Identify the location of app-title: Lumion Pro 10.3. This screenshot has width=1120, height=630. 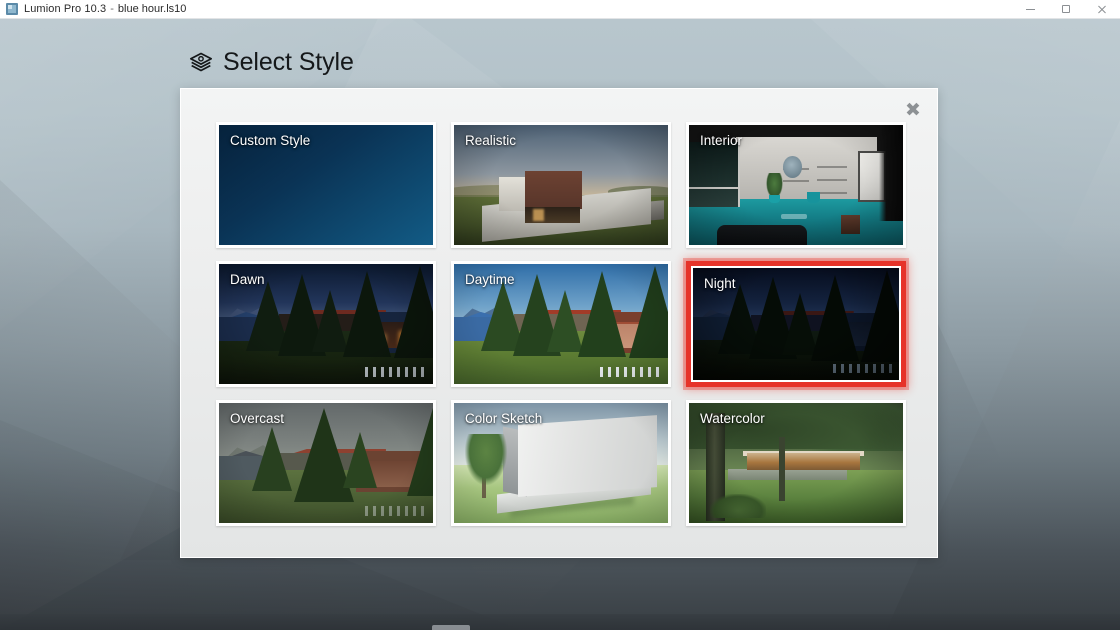
(65, 9).